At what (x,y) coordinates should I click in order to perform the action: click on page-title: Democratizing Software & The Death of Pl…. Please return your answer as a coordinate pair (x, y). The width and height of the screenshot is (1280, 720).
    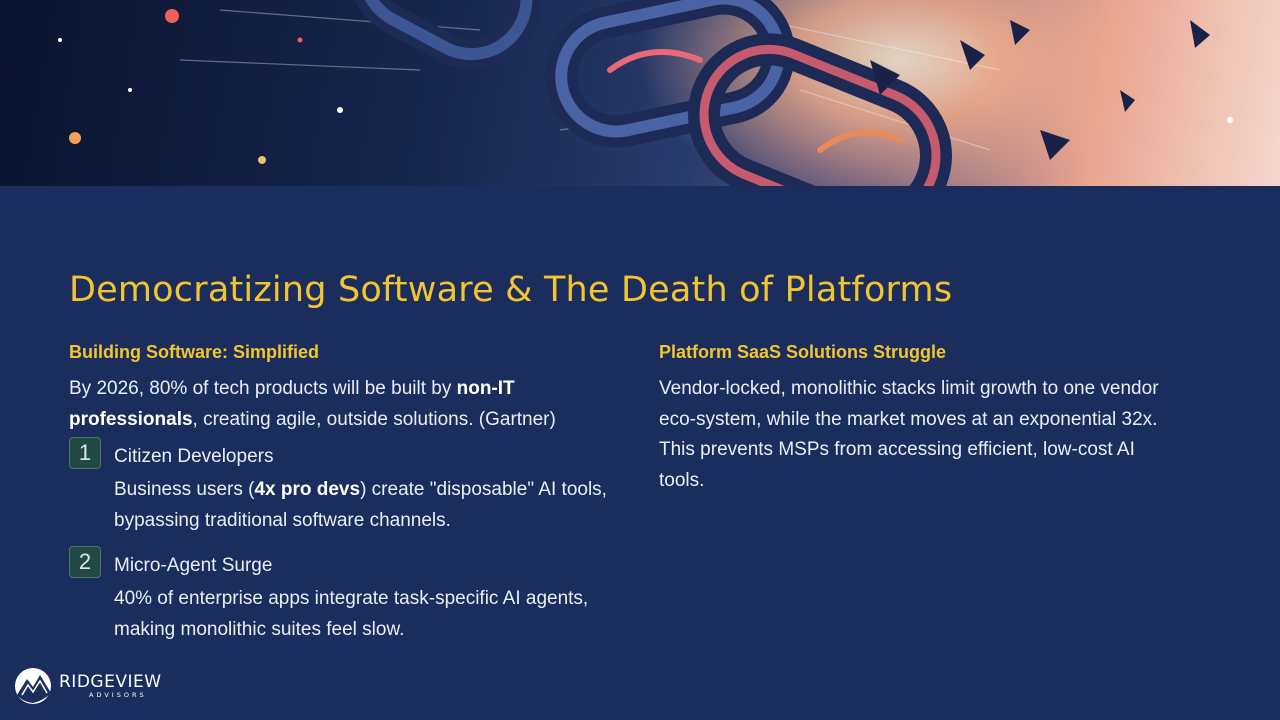
    Looking at the image, I should click on (511, 290).